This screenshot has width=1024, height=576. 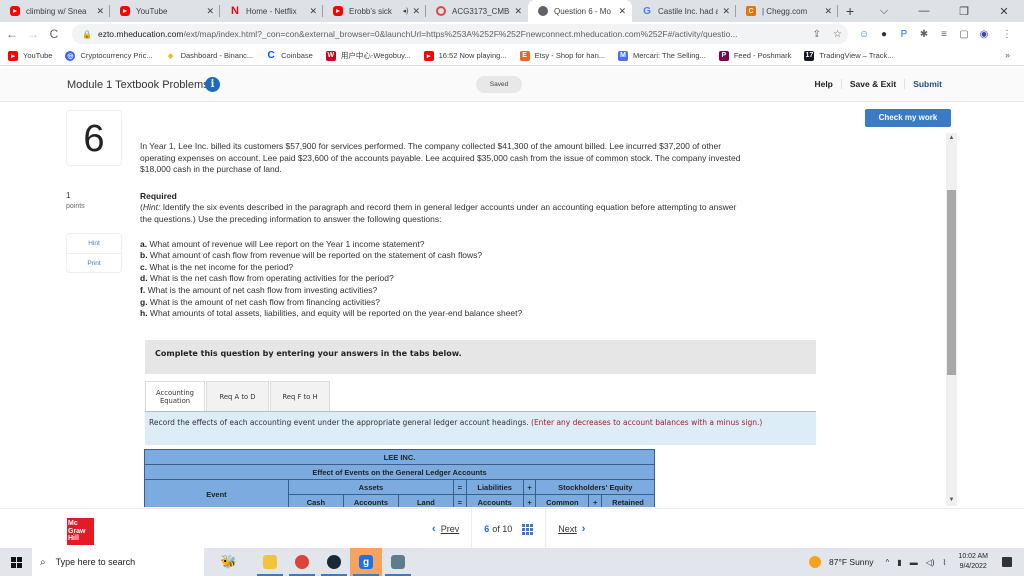 I want to click on reload-button: C, so click(x=54, y=34).